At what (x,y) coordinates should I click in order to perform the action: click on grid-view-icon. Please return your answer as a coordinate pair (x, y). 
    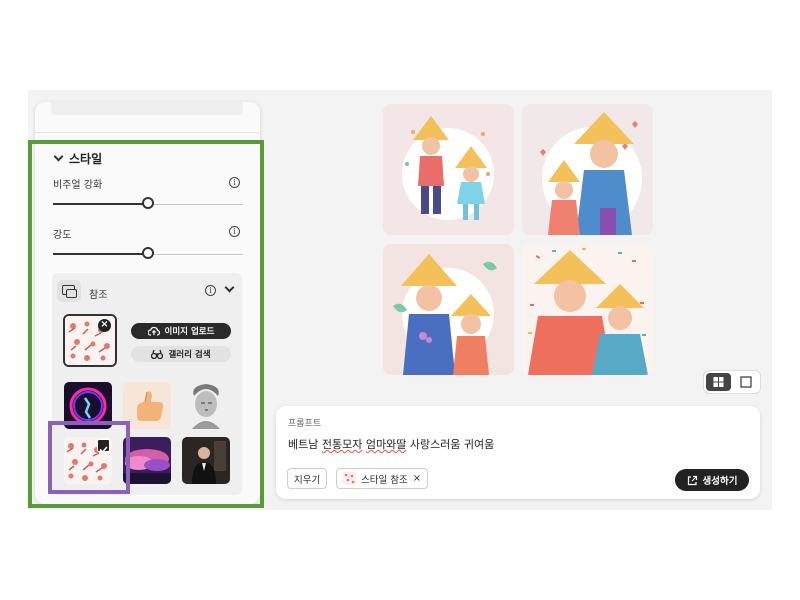
    Looking at the image, I should click on (718, 382).